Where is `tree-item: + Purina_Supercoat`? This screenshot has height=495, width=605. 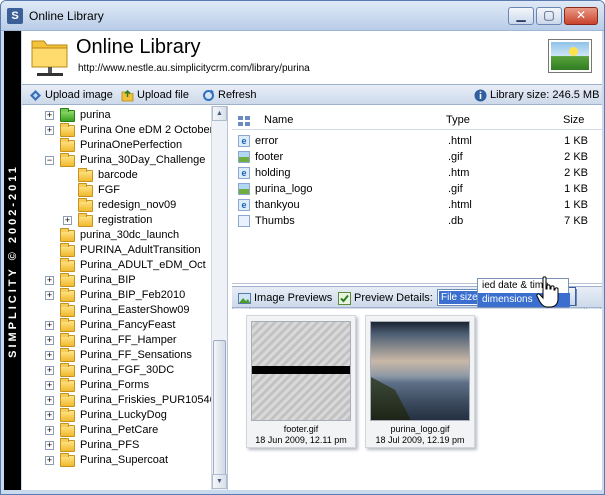
tree-item: + Purina_Supercoat is located at coordinates (116, 460).